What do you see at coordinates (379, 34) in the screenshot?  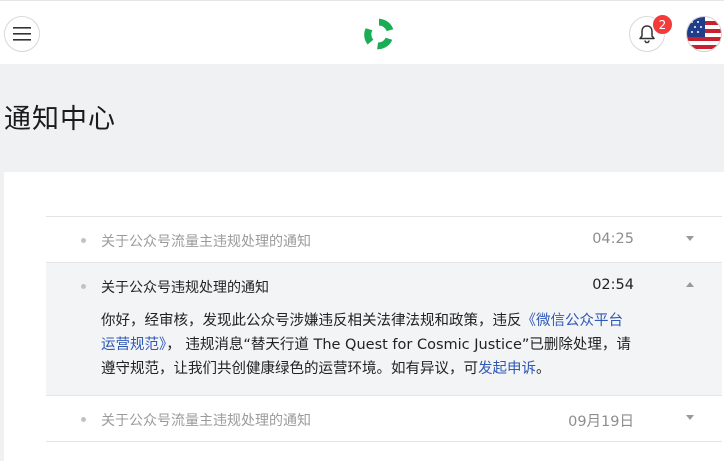 I see `logo-icon` at bounding box center [379, 34].